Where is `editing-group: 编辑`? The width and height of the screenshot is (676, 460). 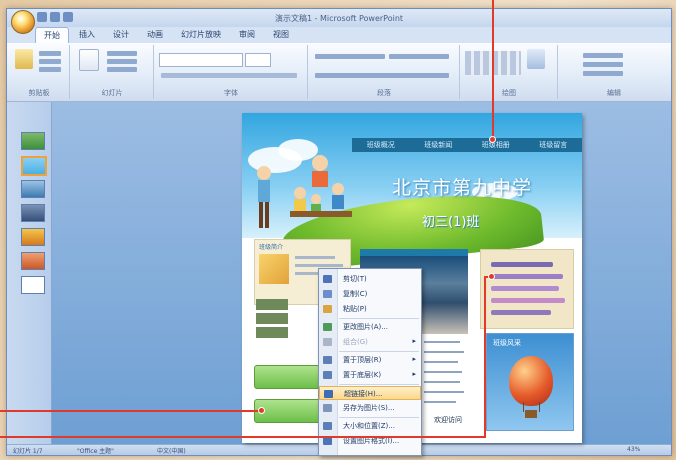
editing-group: 编辑 is located at coordinates (614, 72).